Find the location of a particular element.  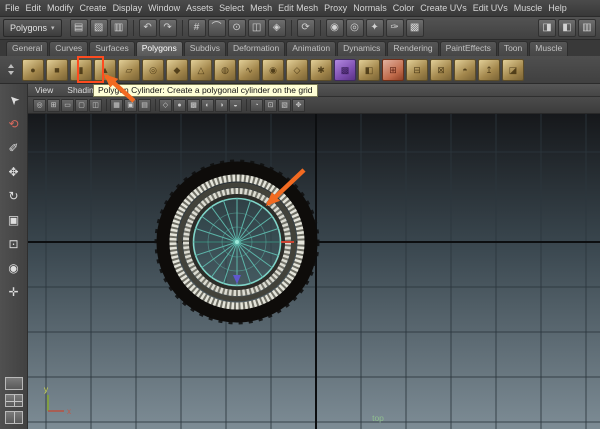

textured-mode-icon: ▩ is located at coordinates (193, 105).